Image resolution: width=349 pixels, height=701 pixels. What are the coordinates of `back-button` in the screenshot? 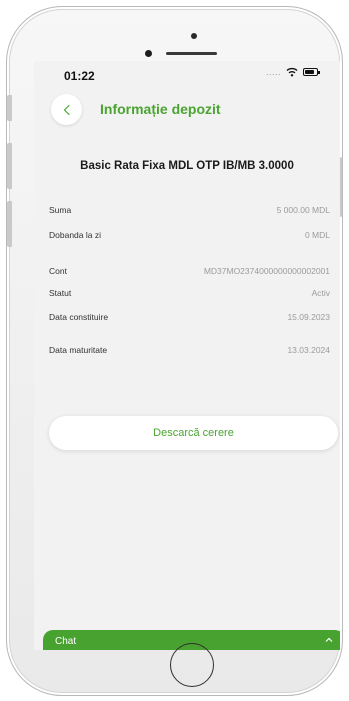 It's located at (66, 109).